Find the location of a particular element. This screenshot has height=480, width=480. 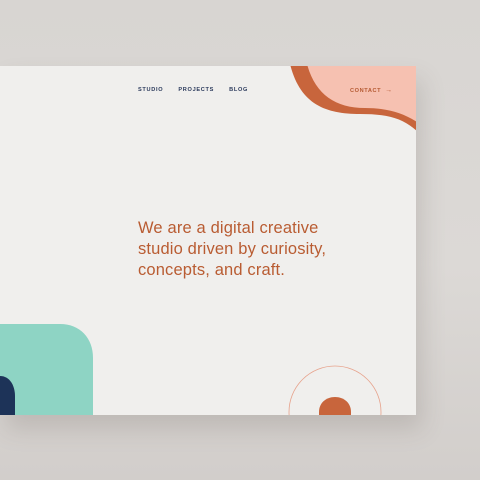

bottom-right-circle-graphic is located at coordinates (335, 390).